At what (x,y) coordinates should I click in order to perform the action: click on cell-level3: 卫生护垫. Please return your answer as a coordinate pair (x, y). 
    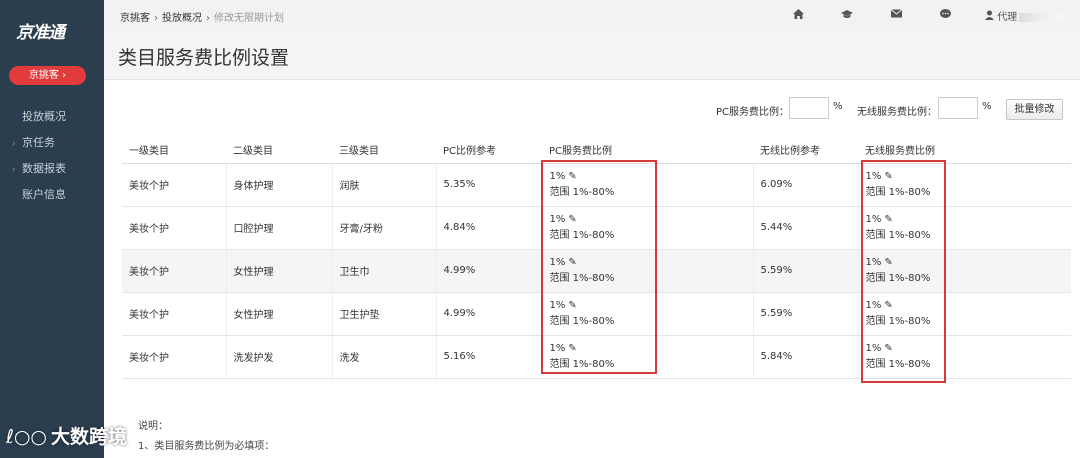
    Looking at the image, I should click on (383, 314).